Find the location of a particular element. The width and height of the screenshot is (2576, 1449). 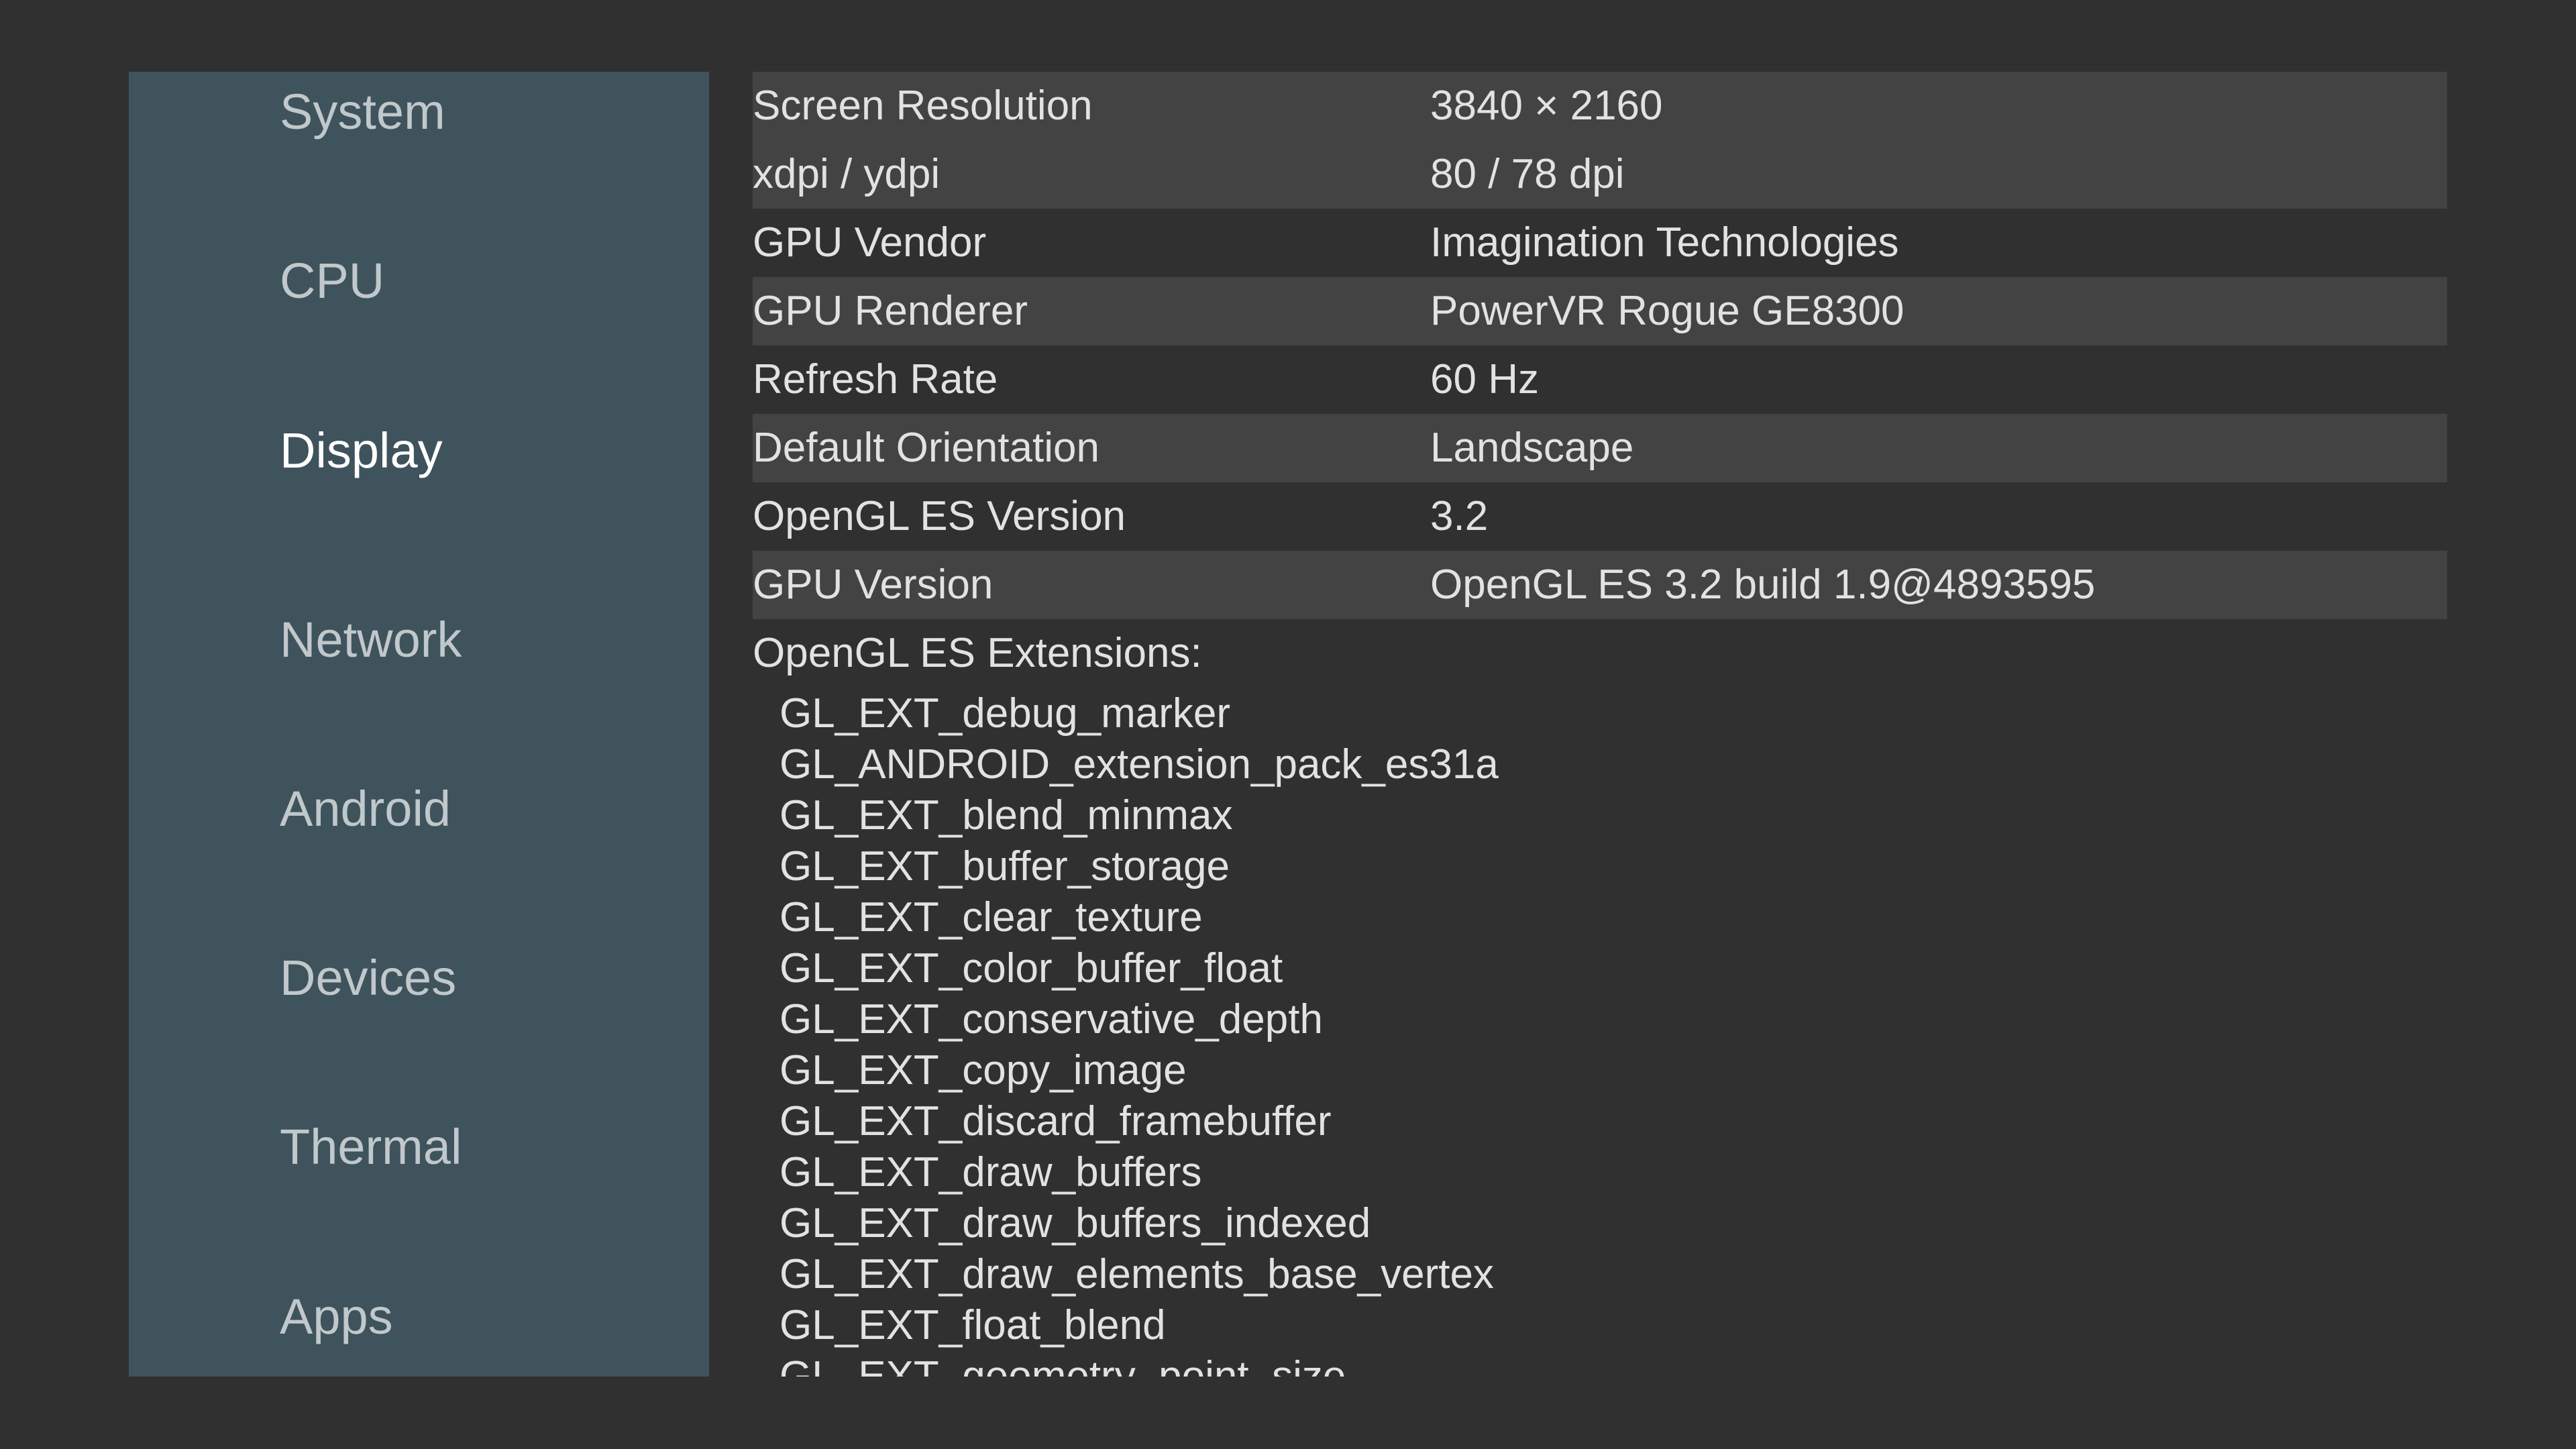

row-key: GPU Renderer is located at coordinates (890, 311).